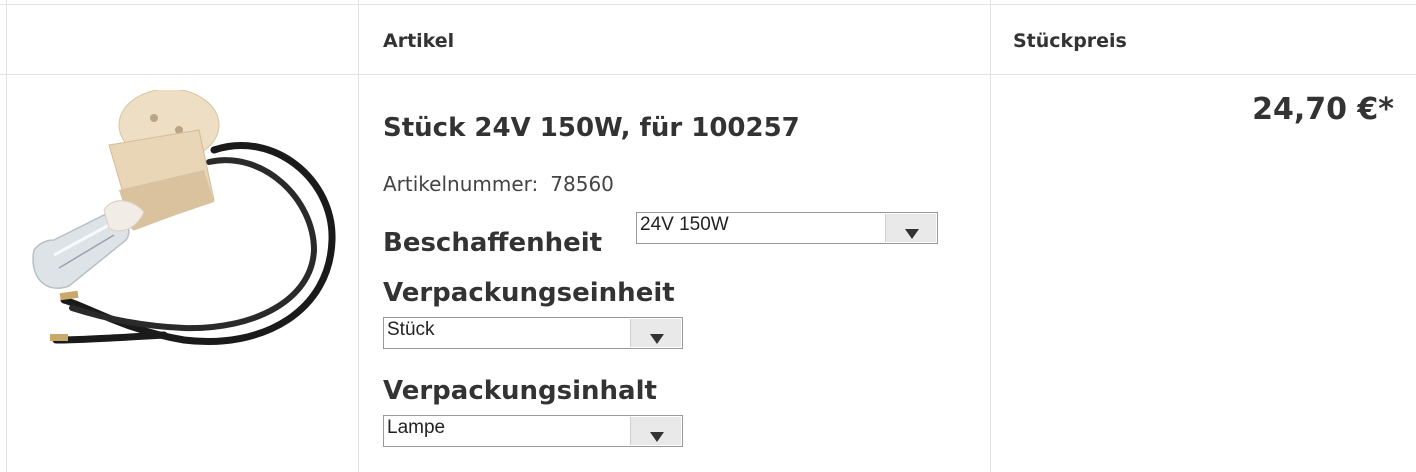 Image resolution: width=1416 pixels, height=472 pixels. I want to click on article-number: Artikelnummer: 78560, so click(498, 184).